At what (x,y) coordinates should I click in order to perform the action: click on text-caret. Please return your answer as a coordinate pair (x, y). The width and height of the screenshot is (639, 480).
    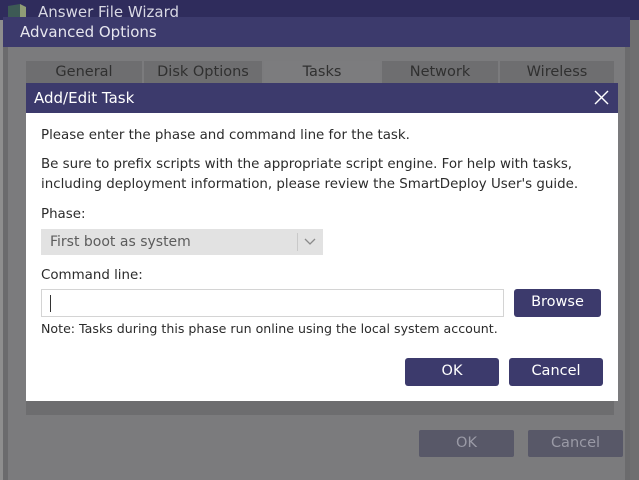
    Looking at the image, I should click on (50, 303).